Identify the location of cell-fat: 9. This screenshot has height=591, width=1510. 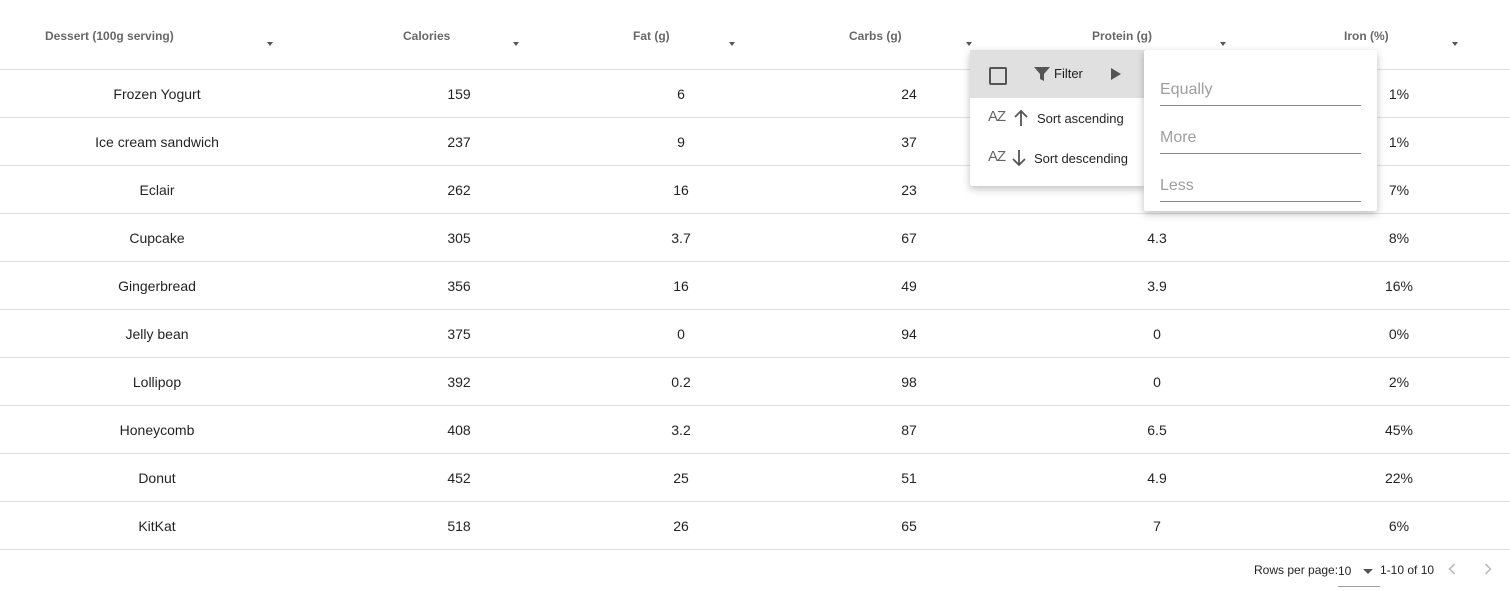
(681, 142).